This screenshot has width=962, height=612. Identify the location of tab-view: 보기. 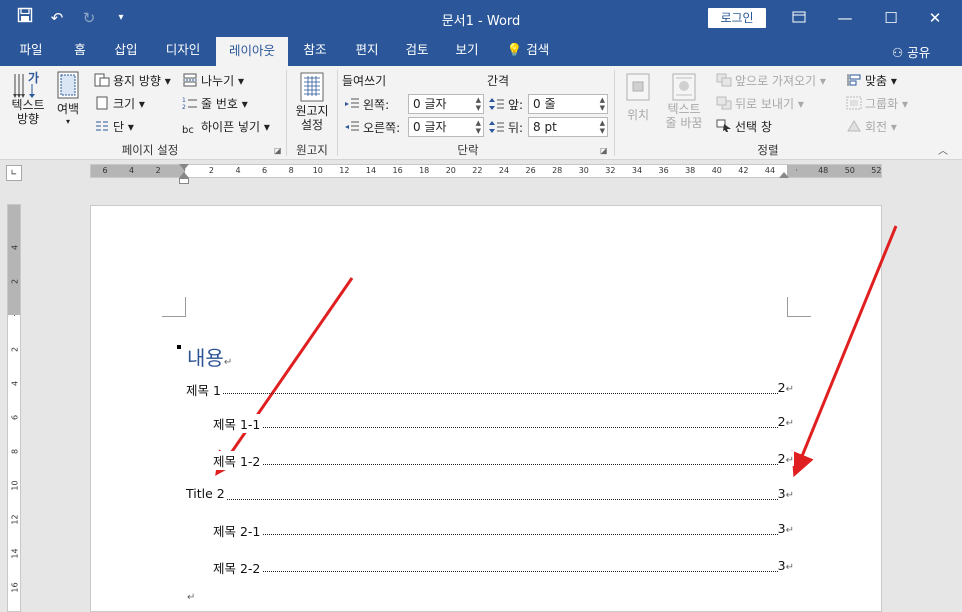
(467, 51).